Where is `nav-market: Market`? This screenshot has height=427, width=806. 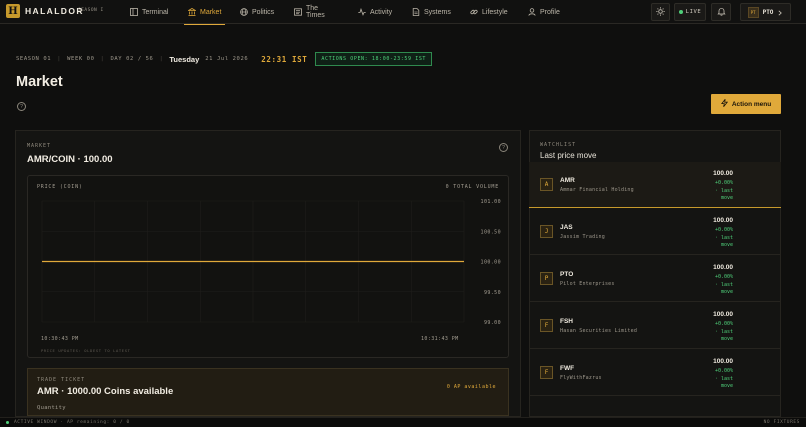
nav-market: Market is located at coordinates (204, 12).